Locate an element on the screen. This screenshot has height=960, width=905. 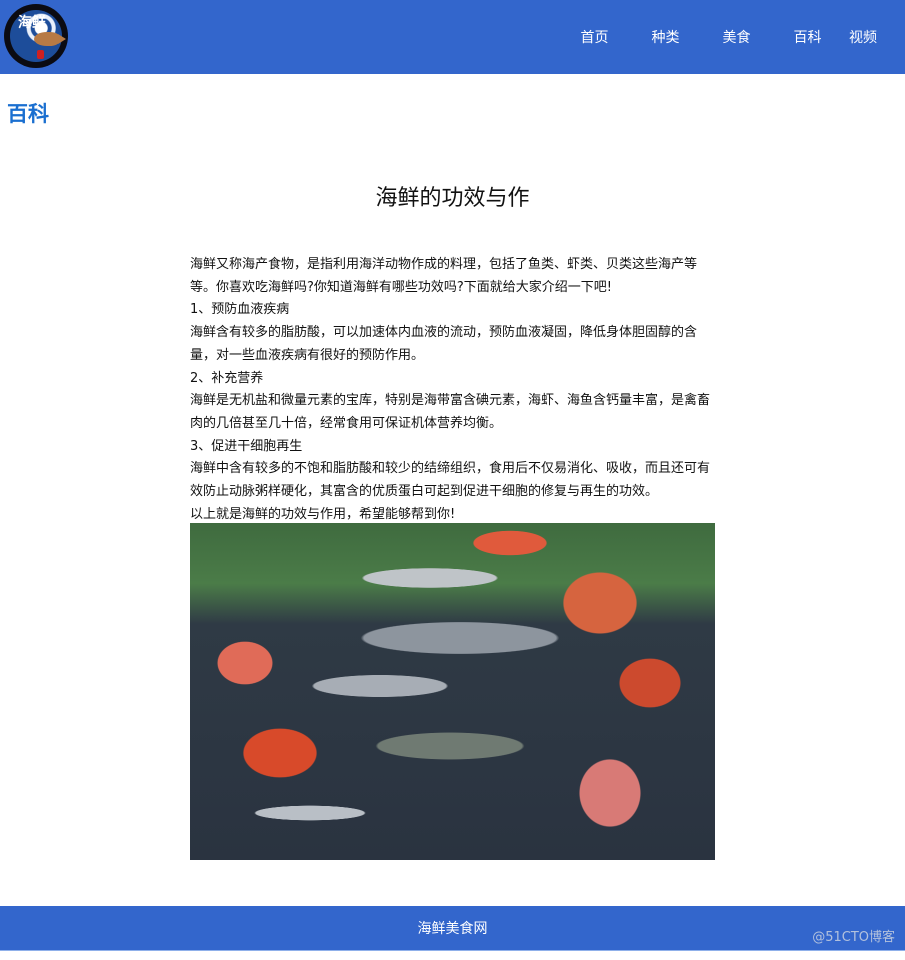
nav-item-cuisine: 美食 is located at coordinates (736, 37).